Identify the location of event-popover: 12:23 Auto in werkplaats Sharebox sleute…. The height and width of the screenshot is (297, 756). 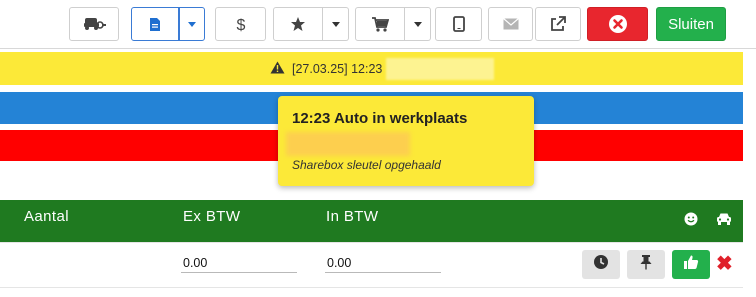
(406, 141).